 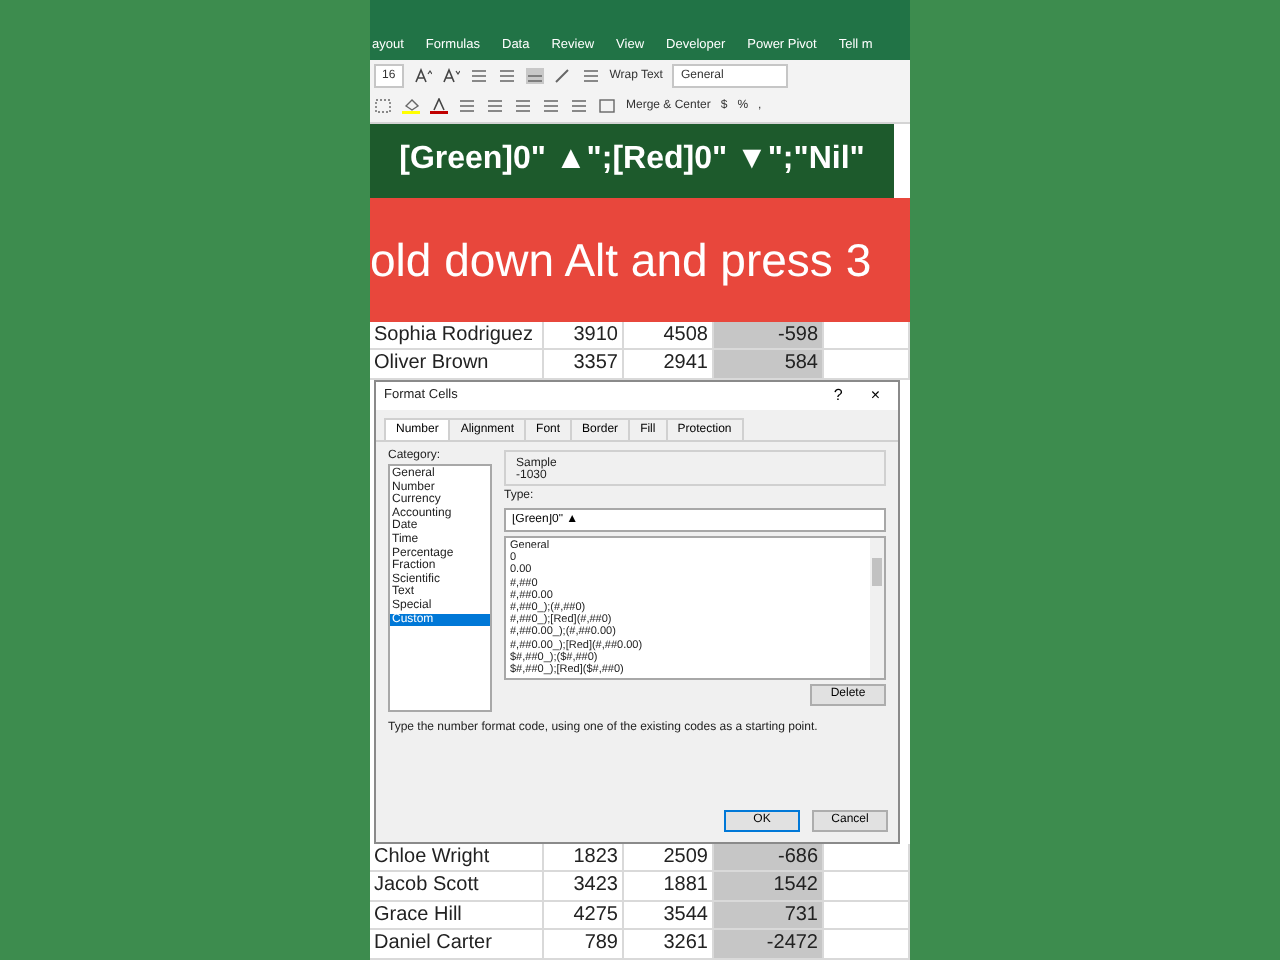 I want to click on instruction-banner: old down Alt and press 3, so click(x=640, y=260).